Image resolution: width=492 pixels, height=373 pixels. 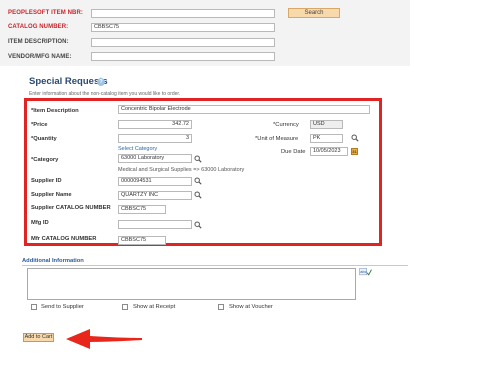 What do you see at coordinates (62, 307) in the screenshot?
I see `send-to-supplier-label: Send to Supplier` at bounding box center [62, 307].